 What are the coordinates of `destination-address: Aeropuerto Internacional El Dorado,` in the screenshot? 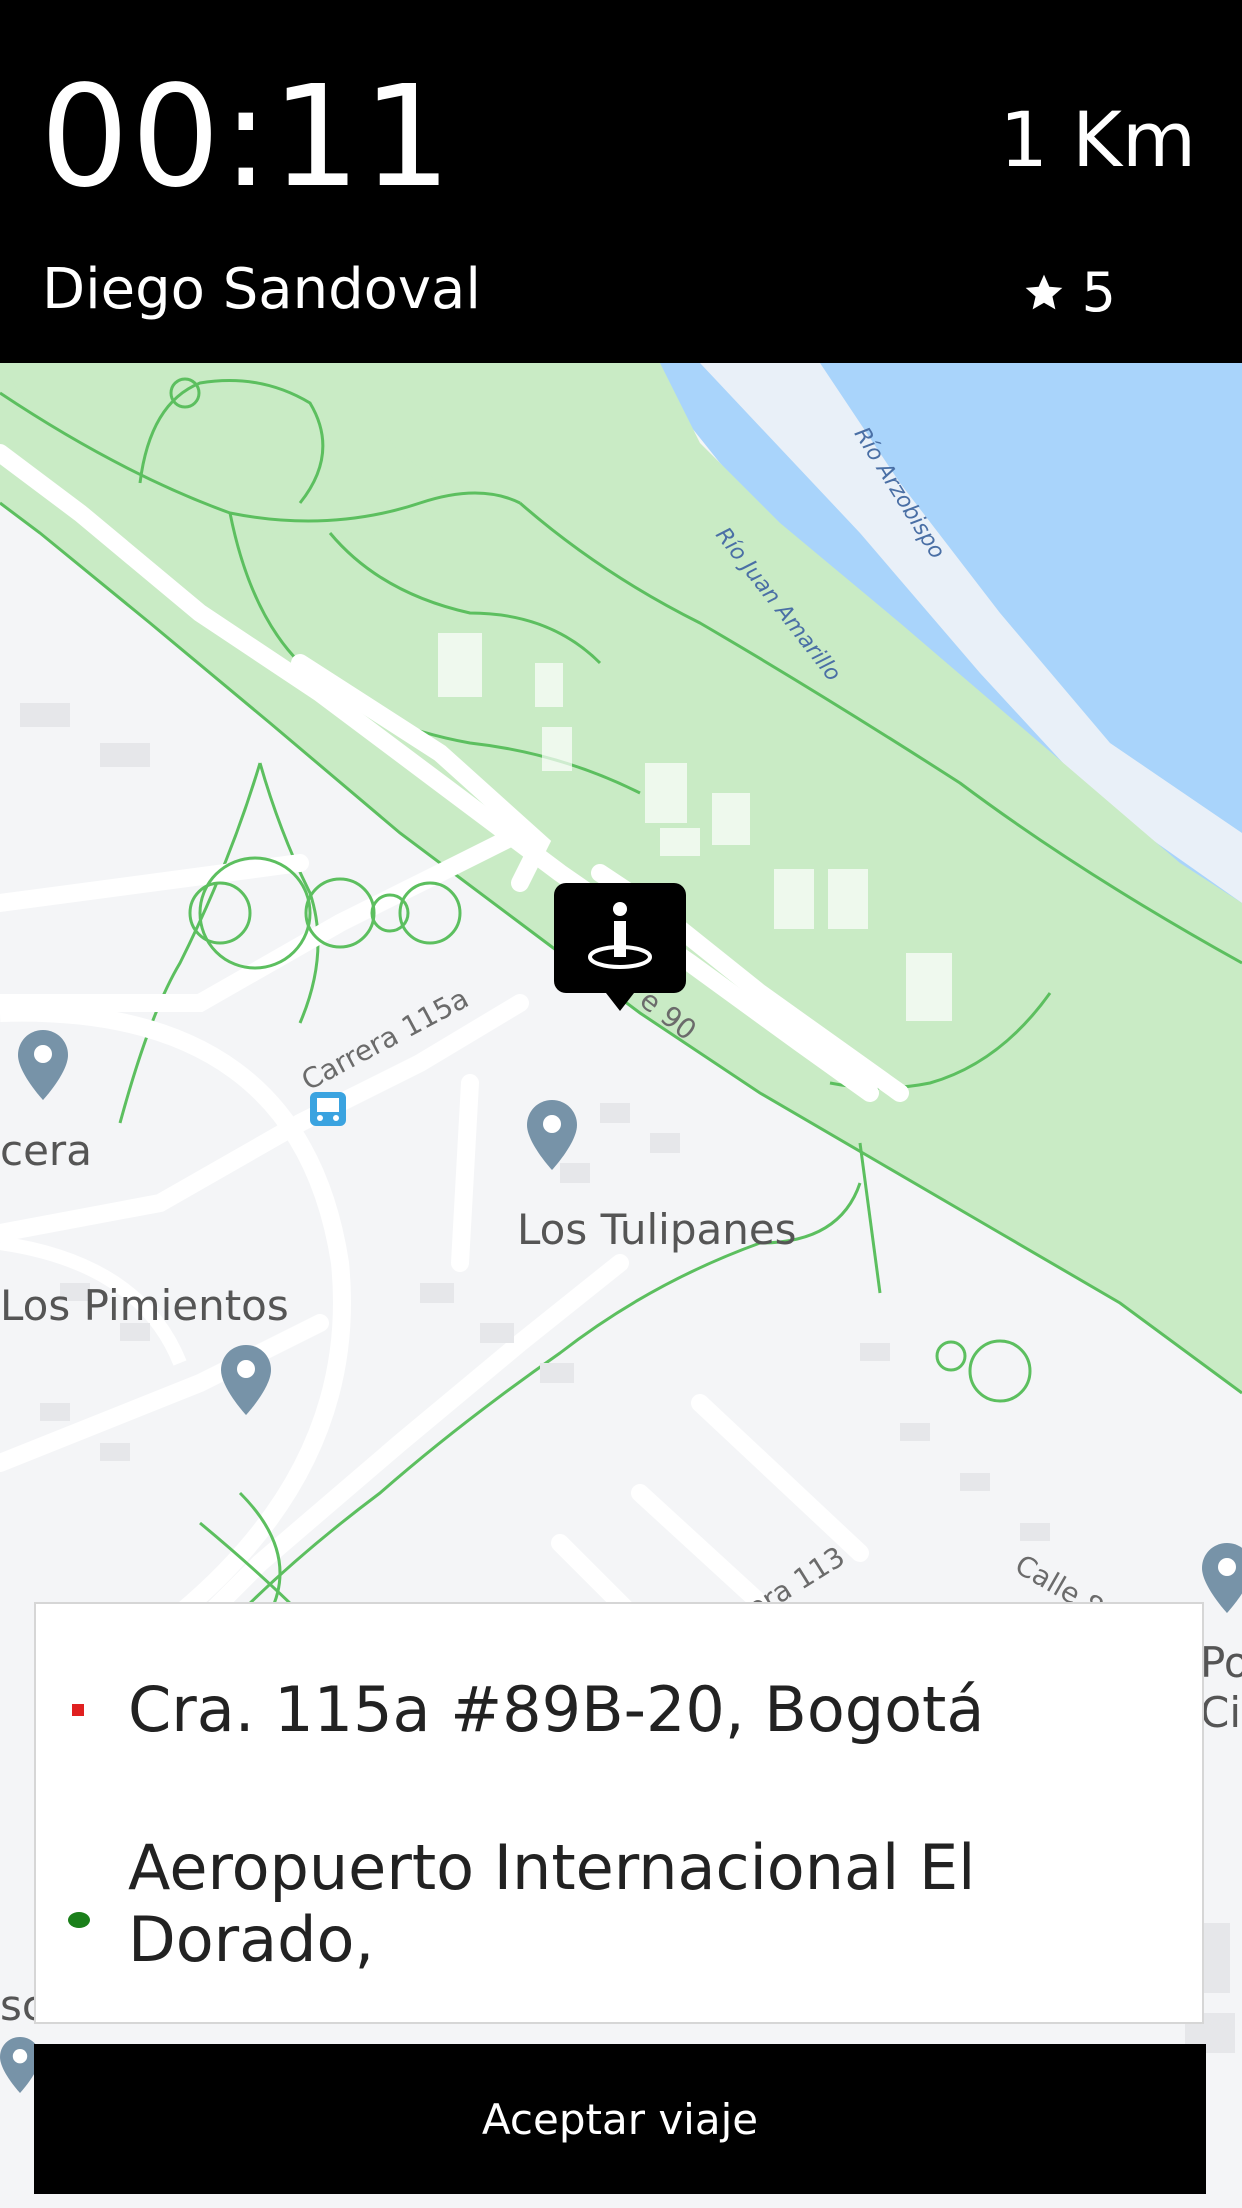 It's located at (551, 1904).